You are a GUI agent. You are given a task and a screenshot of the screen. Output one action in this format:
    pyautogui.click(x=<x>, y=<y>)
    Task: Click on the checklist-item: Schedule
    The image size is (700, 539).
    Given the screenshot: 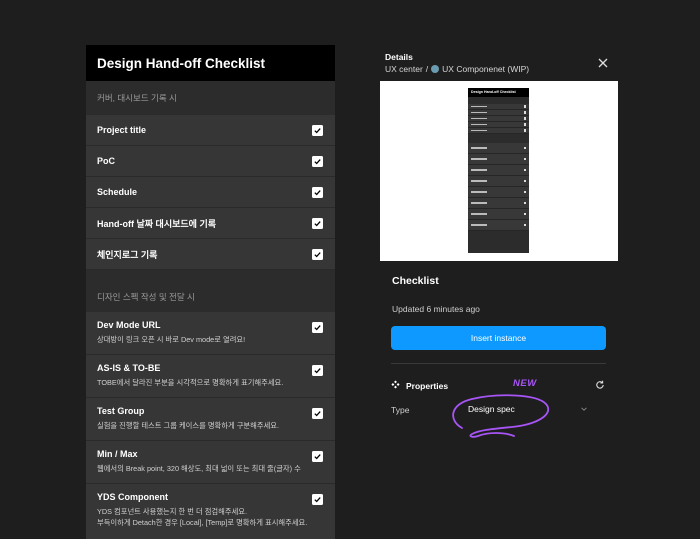 What is the action you would take?
    pyautogui.click(x=210, y=192)
    